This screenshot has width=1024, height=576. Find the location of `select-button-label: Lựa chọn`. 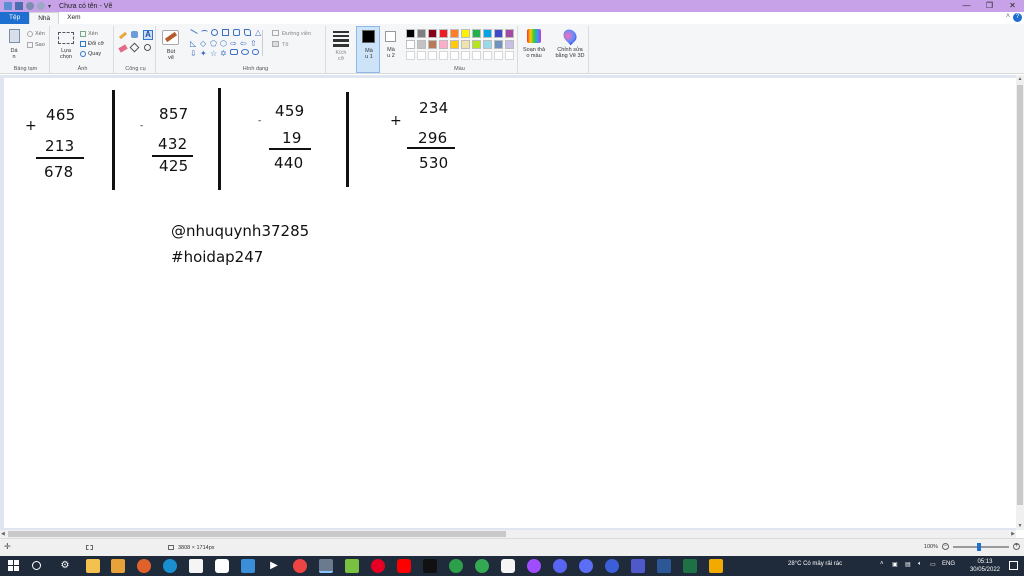

select-button-label: Lựa chọn is located at coordinates (66, 54).